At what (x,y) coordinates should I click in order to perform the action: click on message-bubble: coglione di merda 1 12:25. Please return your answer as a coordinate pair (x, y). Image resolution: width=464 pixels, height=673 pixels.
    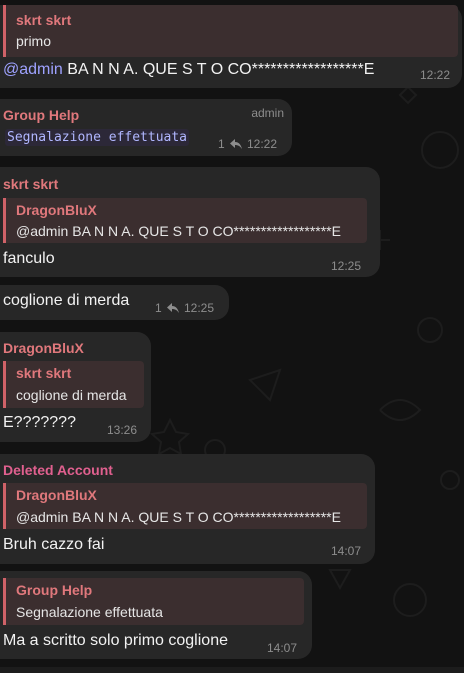
    Looking at the image, I should click on (114, 302).